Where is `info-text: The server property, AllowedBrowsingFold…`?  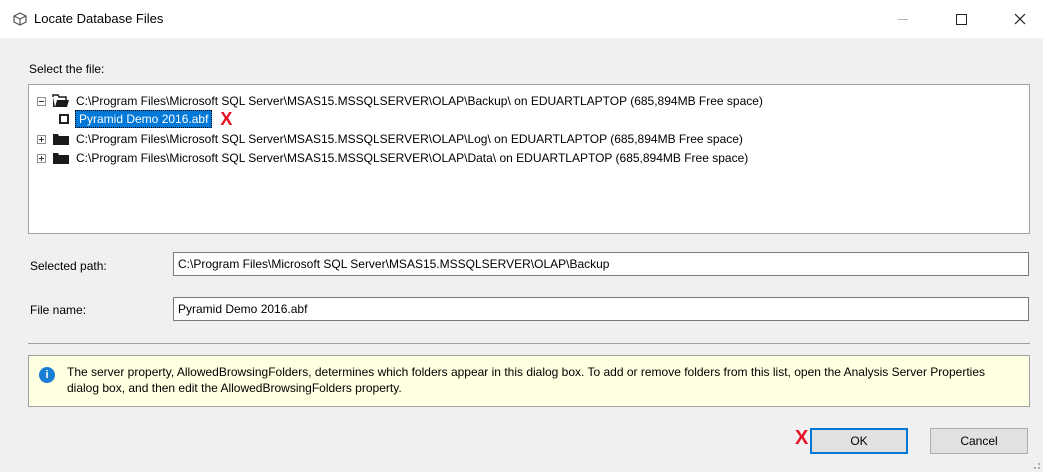
info-text: The server property, AllowedBrowsingFold… is located at coordinates (526, 380).